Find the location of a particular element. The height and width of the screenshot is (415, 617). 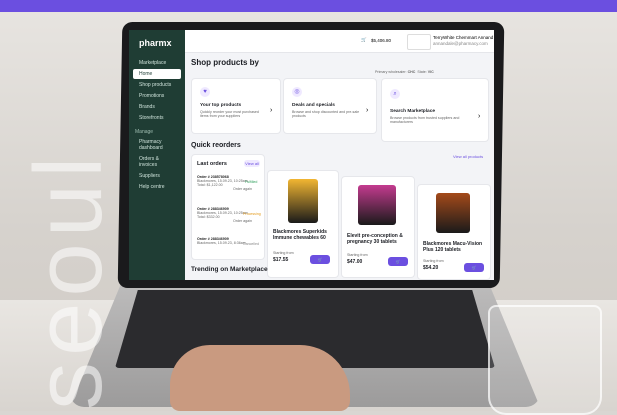

user-email: annandale@pharmacy.com is located at coordinates (460, 43).